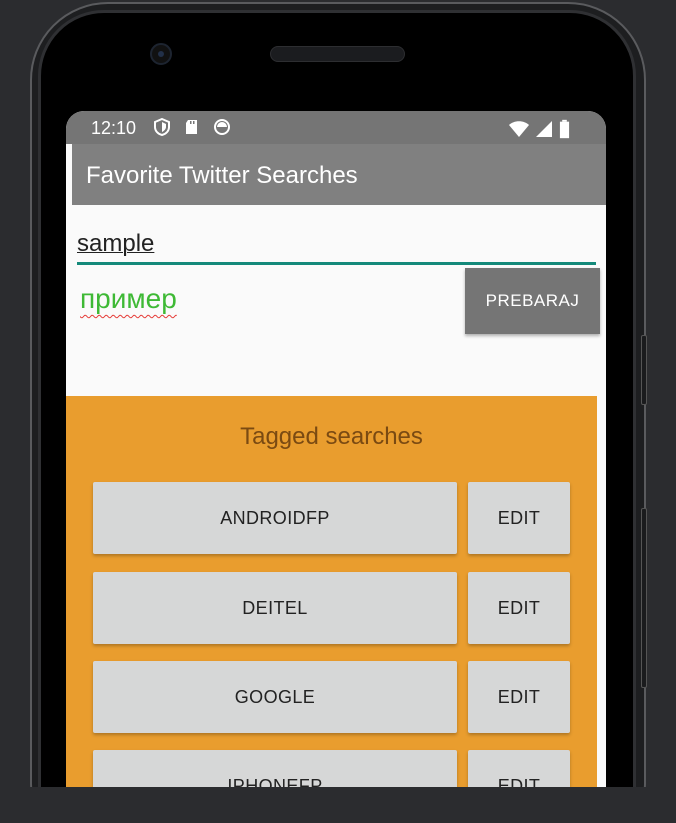 The height and width of the screenshot is (823, 676). I want to click on list-item: ANDROIDFP EDIT, so click(331, 519).